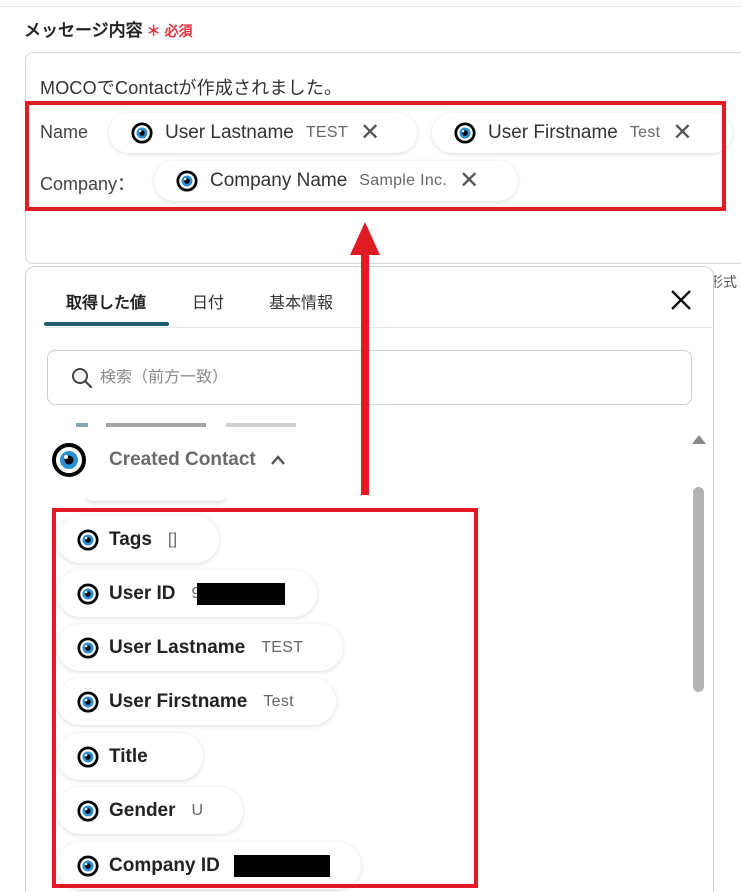 The width and height of the screenshot is (741, 892). What do you see at coordinates (182, 459) in the screenshot?
I see `group-title: Created Contact` at bounding box center [182, 459].